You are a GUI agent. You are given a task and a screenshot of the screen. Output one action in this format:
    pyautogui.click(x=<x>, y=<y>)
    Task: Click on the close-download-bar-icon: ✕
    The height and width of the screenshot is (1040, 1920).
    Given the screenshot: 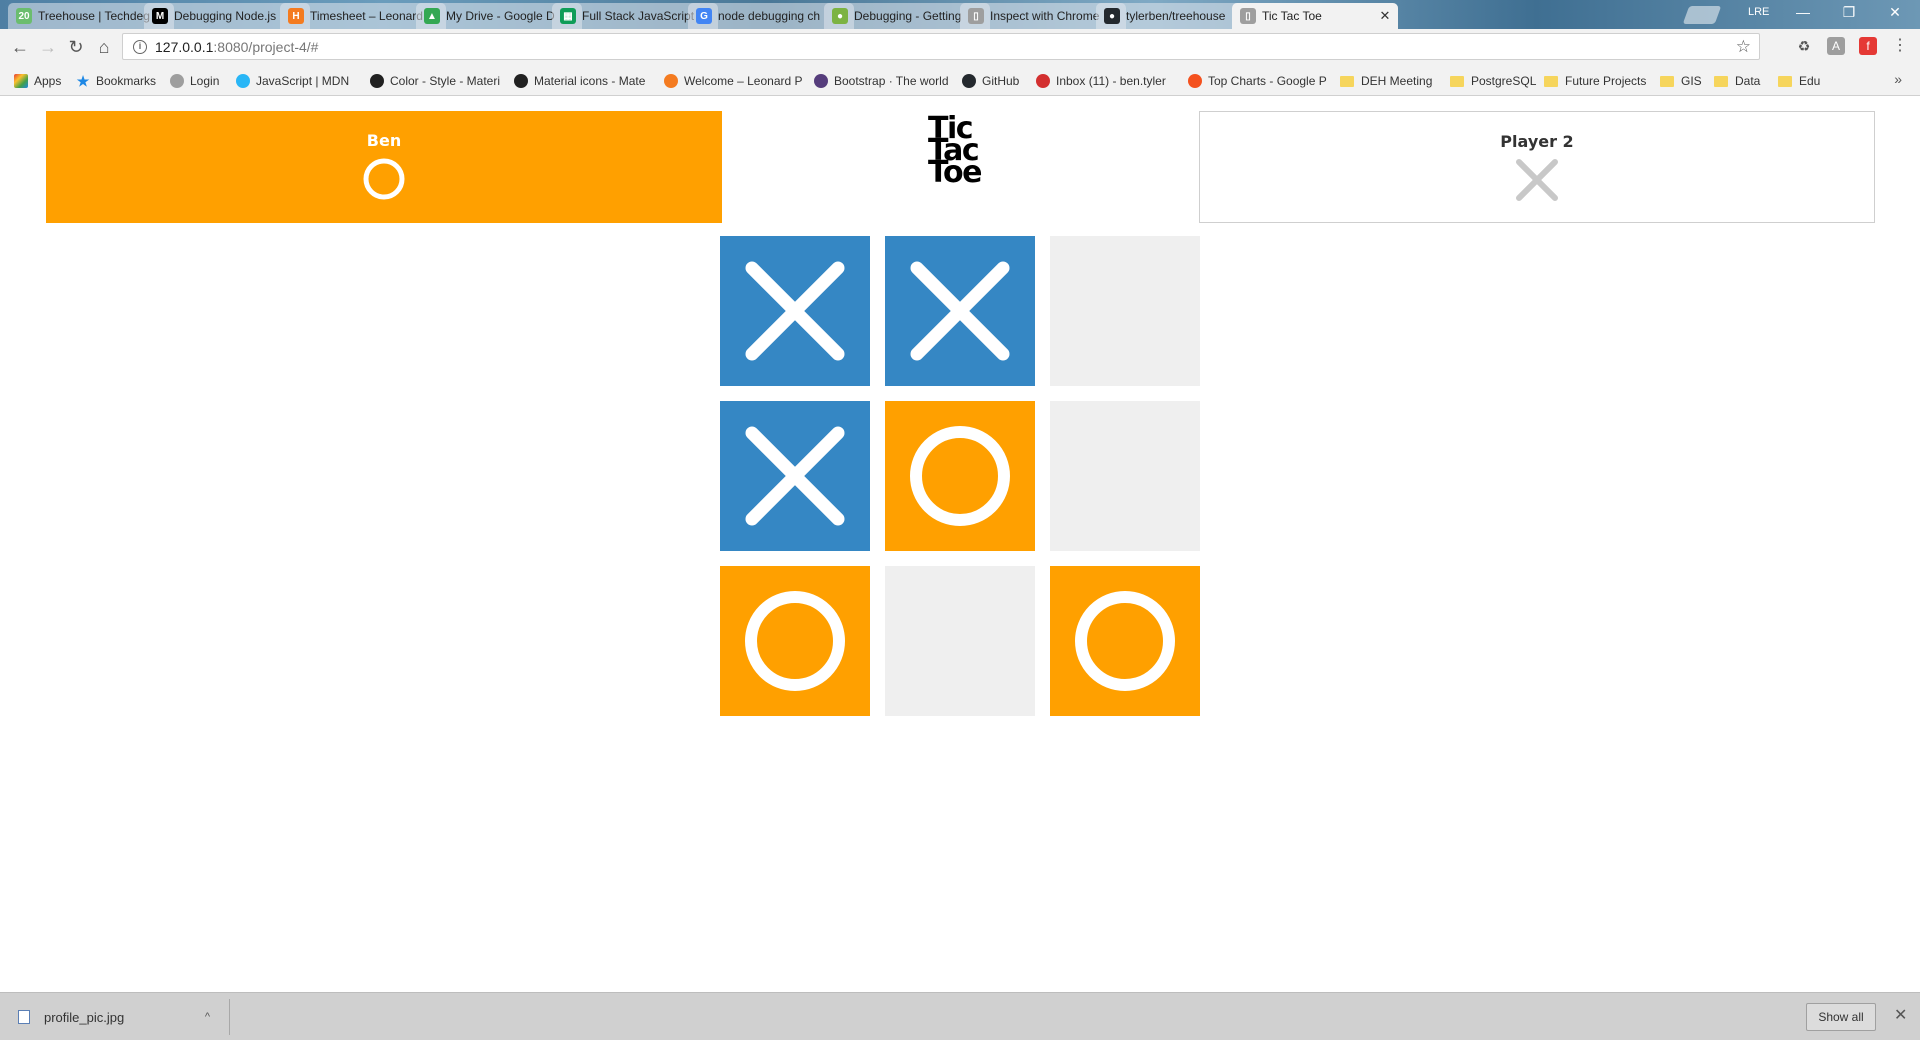 What is the action you would take?
    pyautogui.click(x=1900, y=1015)
    